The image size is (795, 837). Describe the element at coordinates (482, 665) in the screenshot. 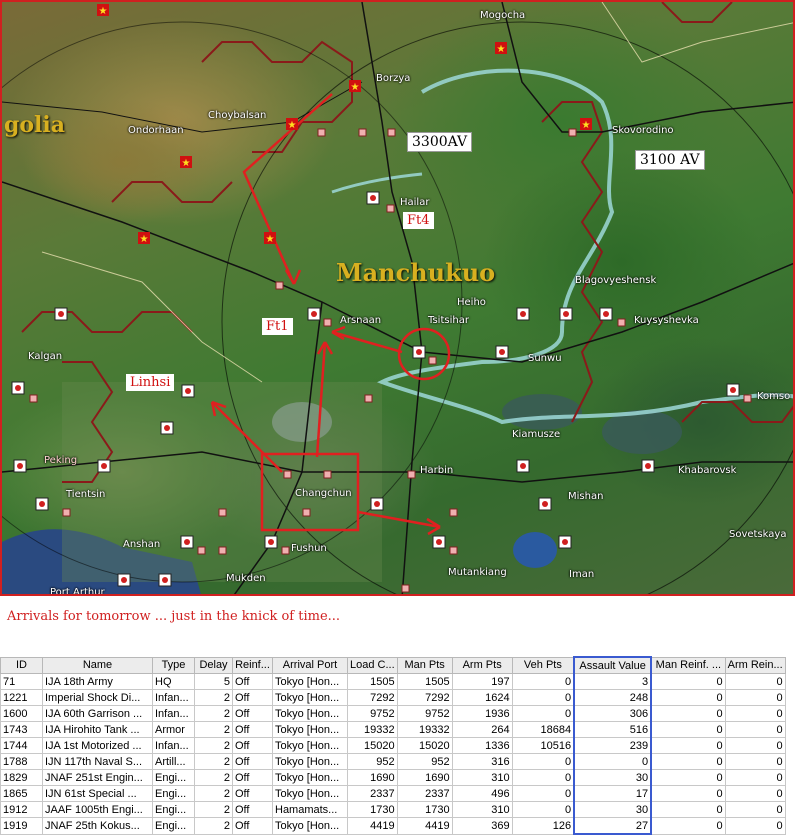

I see `column-header: Arm Pts` at that location.